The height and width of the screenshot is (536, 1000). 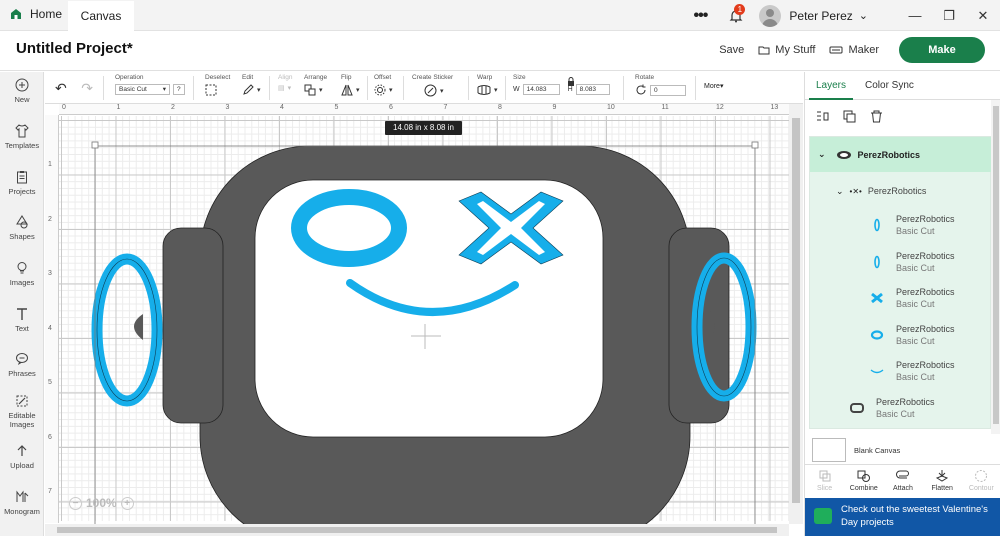 I want to click on arrange-icon, so click(x=310, y=90).